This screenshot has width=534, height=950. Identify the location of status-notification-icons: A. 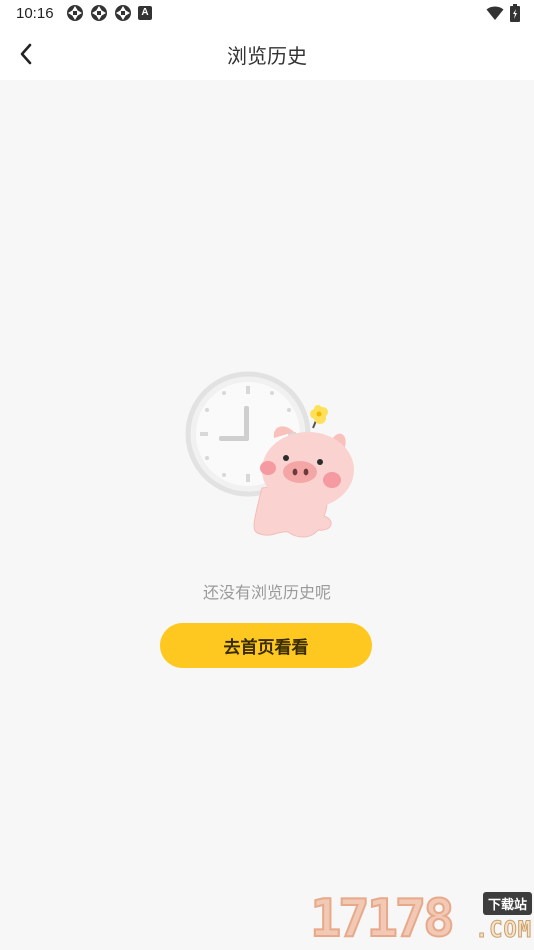
(109, 13).